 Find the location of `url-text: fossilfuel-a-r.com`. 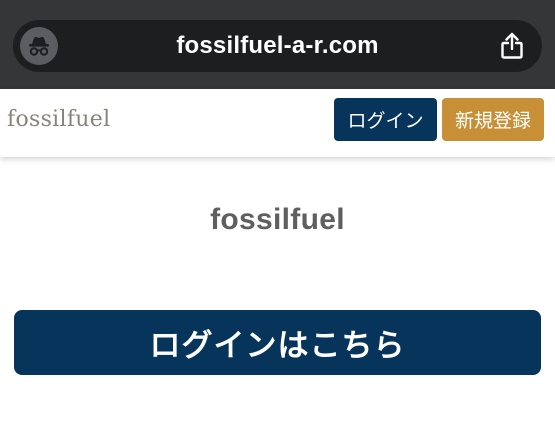

url-text: fossilfuel-a-r.com is located at coordinates (277, 46).